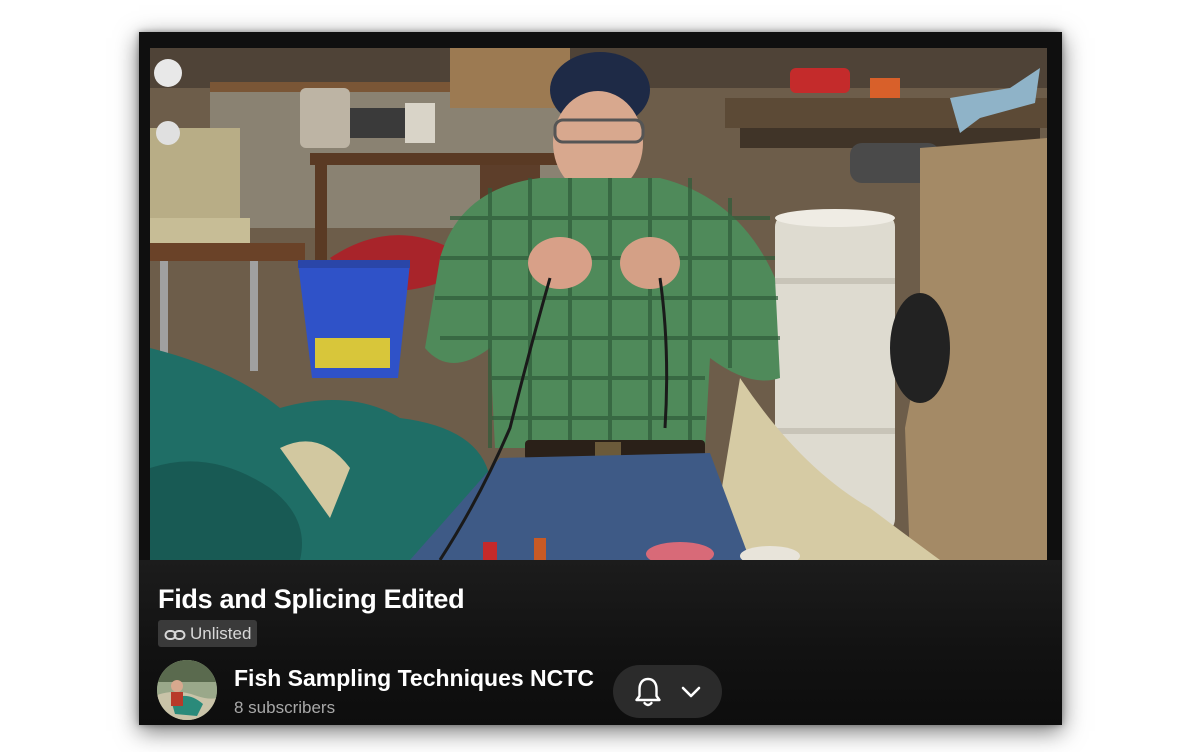 The image size is (1200, 752). I want to click on visibility-badge: Unlisted, so click(208, 633).